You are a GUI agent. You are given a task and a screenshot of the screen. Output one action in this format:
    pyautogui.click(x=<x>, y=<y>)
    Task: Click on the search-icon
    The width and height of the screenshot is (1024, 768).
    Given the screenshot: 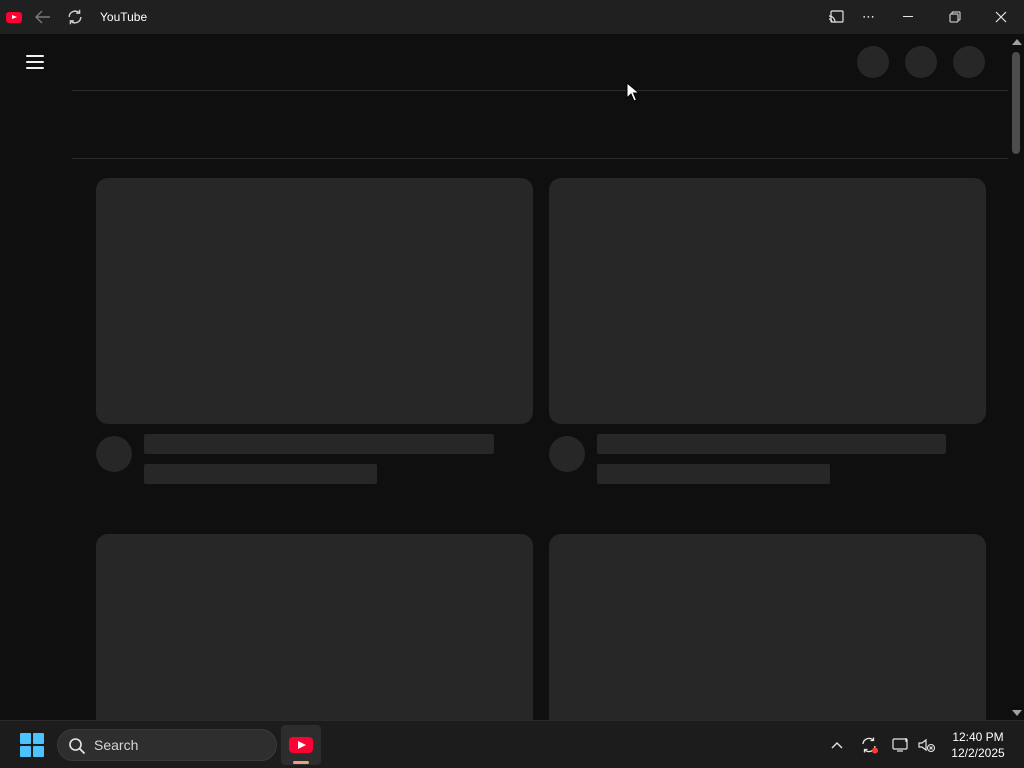 What is the action you would take?
    pyautogui.click(x=77, y=746)
    